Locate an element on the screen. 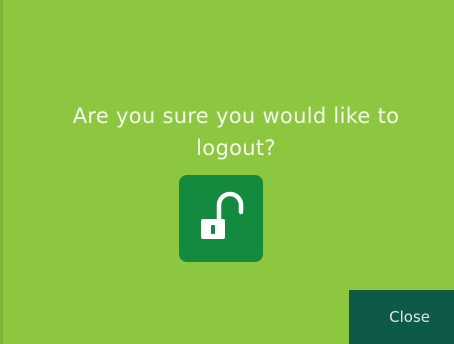  logout-confirm-button is located at coordinates (221, 218).